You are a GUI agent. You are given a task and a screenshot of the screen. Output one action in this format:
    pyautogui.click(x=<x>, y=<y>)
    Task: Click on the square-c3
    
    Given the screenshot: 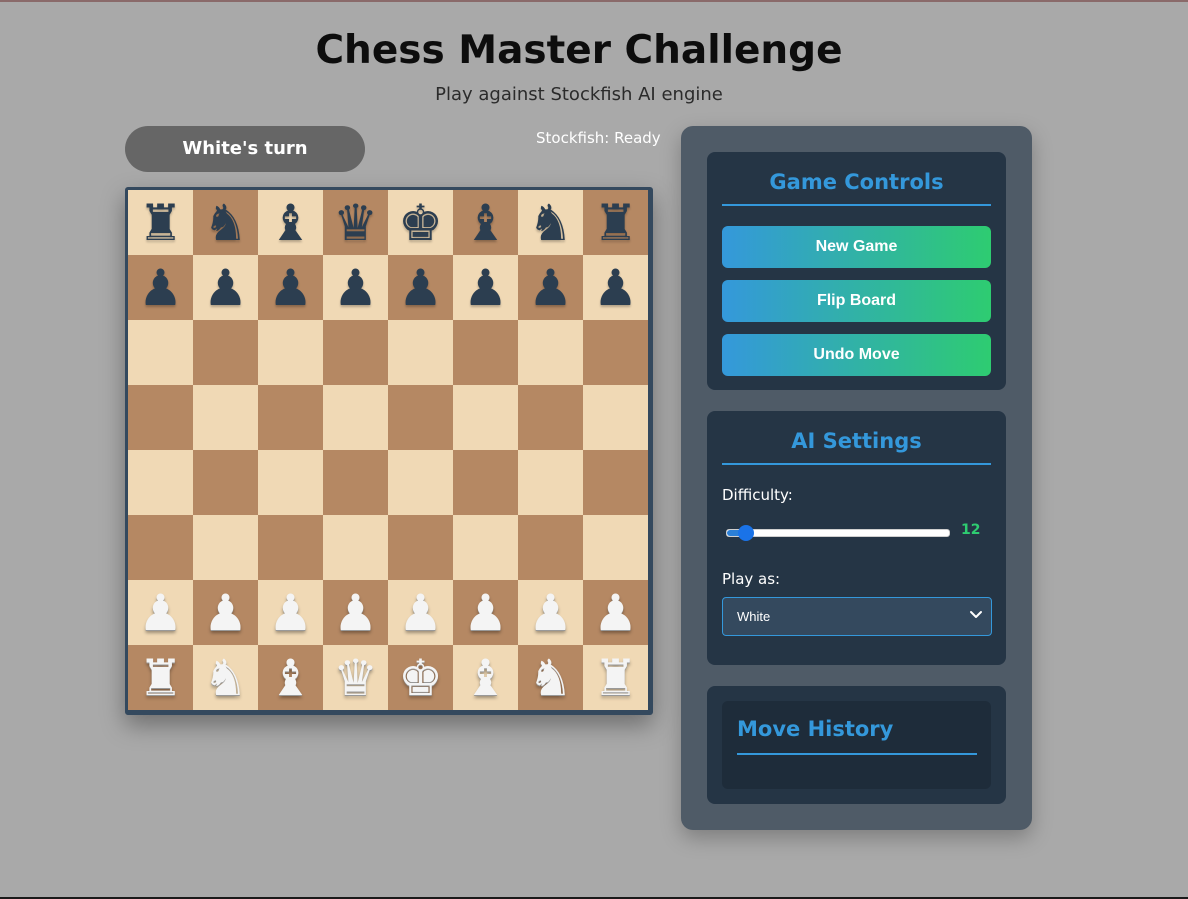 What is the action you would take?
    pyautogui.click(x=290, y=547)
    